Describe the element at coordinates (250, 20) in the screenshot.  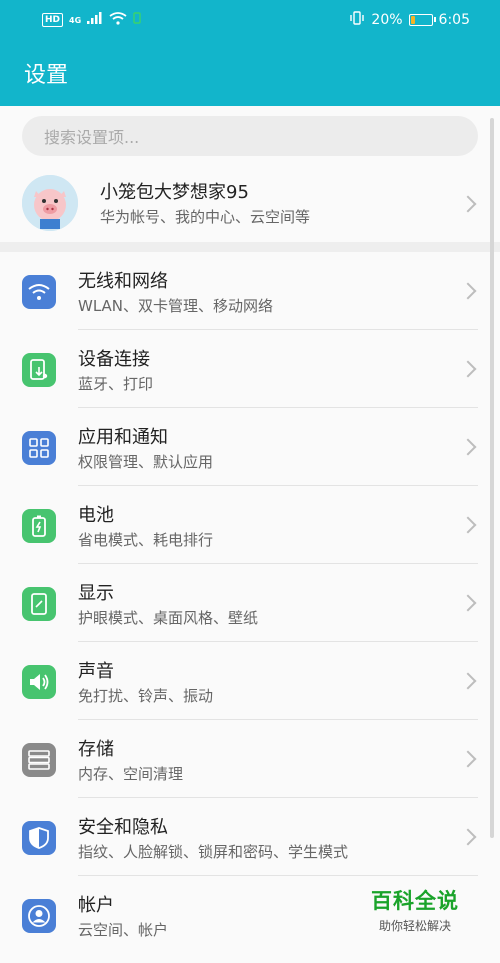
I see `status-bar: HD 4G 20% 6:05` at that location.